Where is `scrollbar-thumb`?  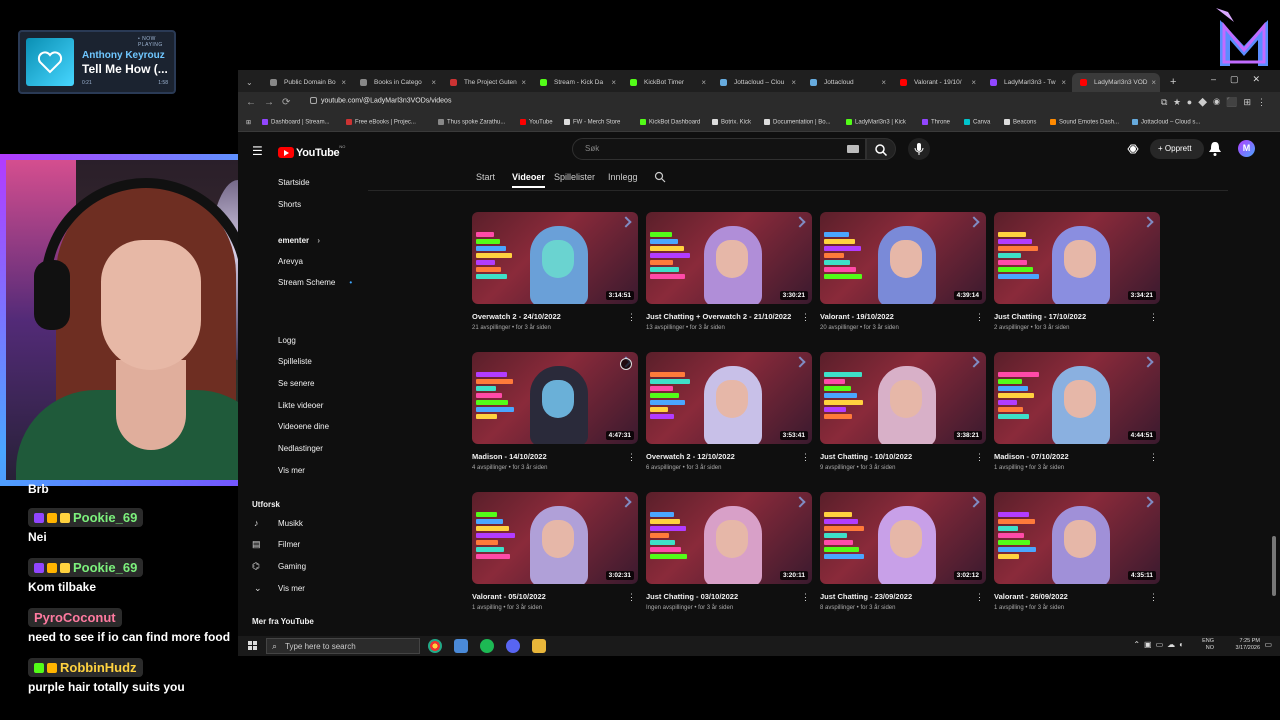
scrollbar-thumb is located at coordinates (1274, 566).